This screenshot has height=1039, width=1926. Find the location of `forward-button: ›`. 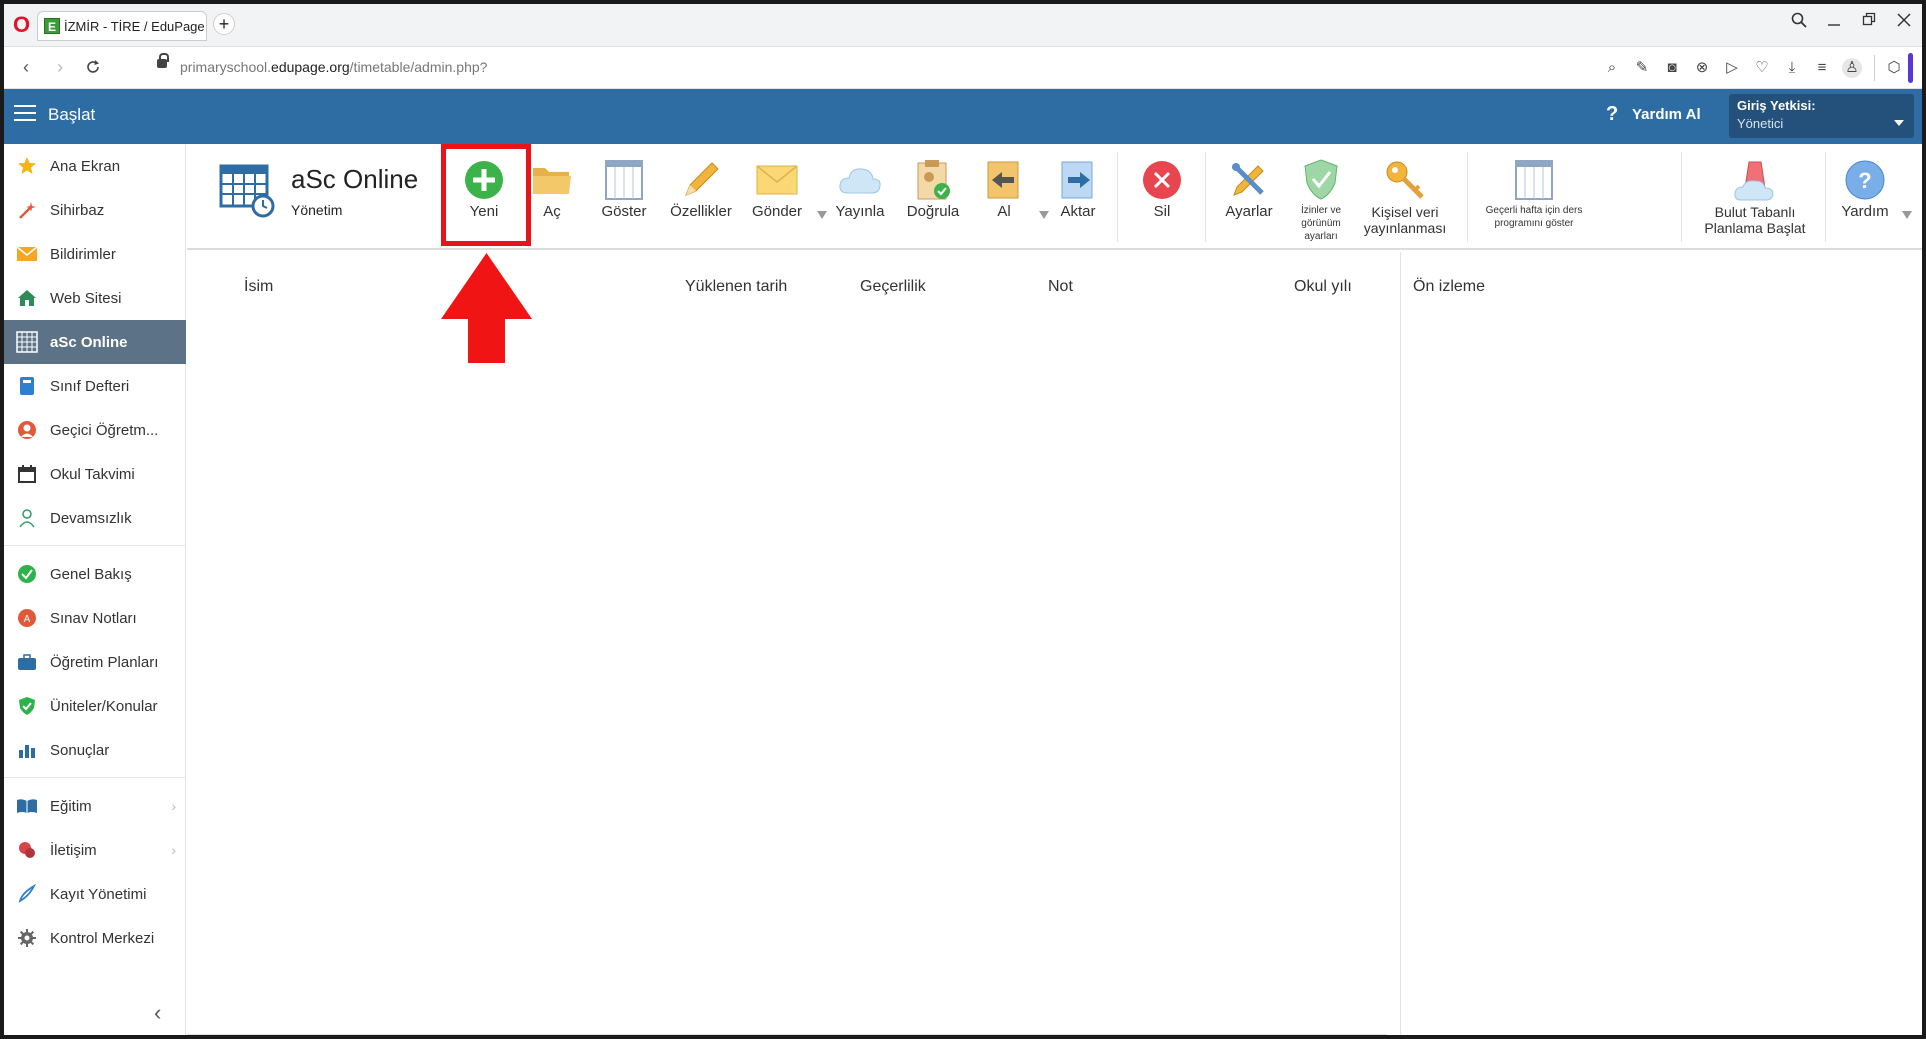

forward-button: › is located at coordinates (60, 67).